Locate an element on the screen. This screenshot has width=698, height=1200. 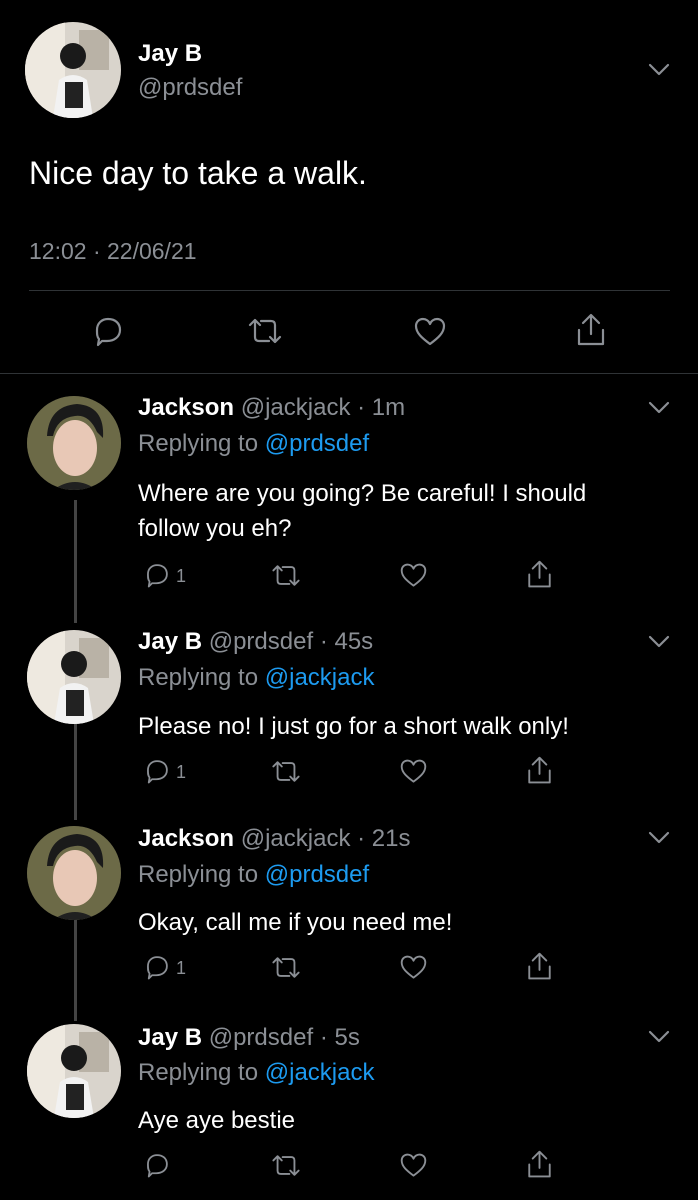
reply-text: Aye aye bestie is located at coordinates (216, 1120).